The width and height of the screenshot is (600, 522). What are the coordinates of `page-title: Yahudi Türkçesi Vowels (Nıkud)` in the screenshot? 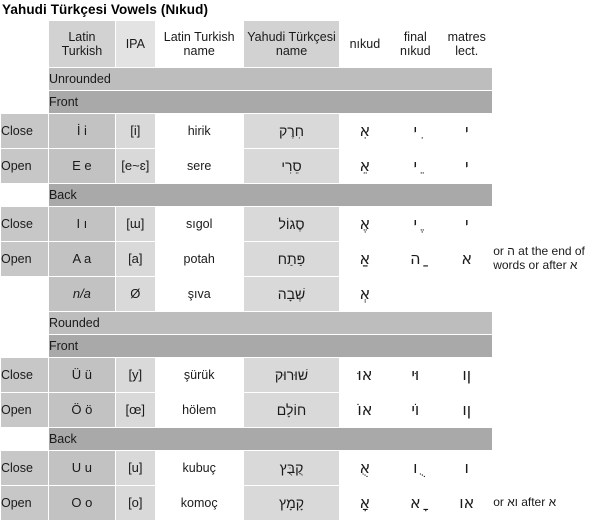 It's located at (105, 9).